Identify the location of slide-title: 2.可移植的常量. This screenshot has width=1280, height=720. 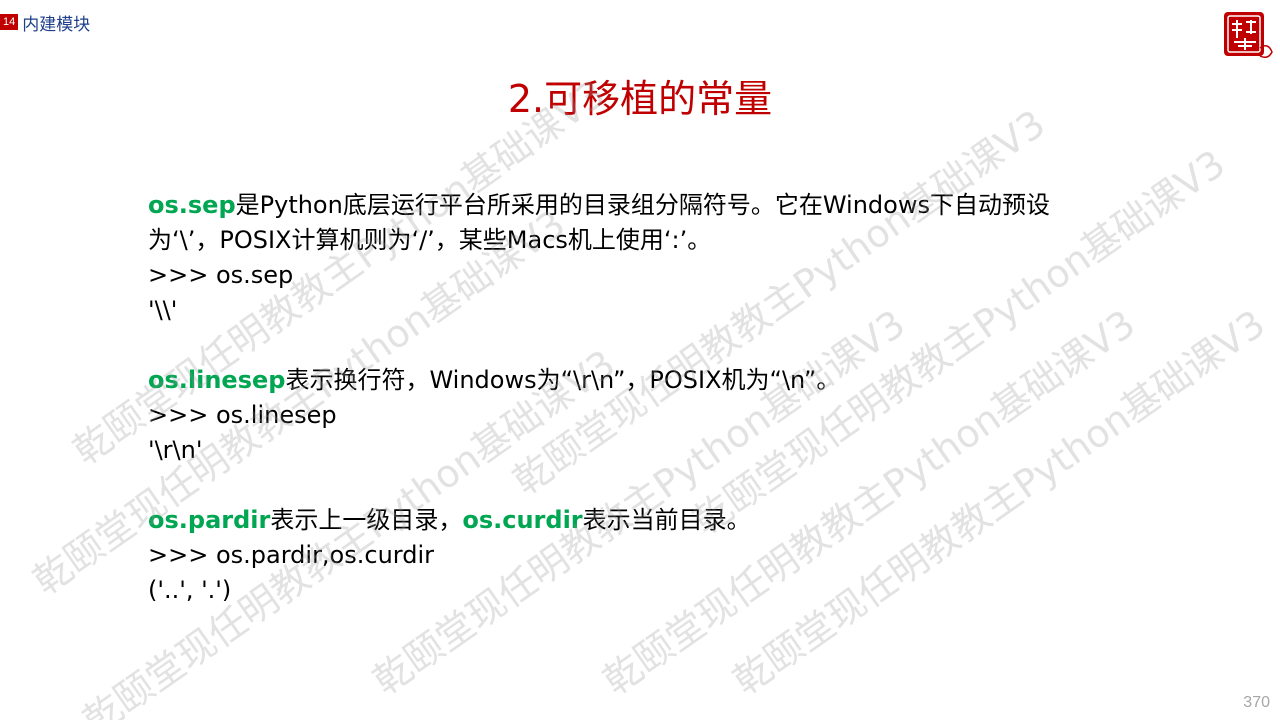
(640, 99).